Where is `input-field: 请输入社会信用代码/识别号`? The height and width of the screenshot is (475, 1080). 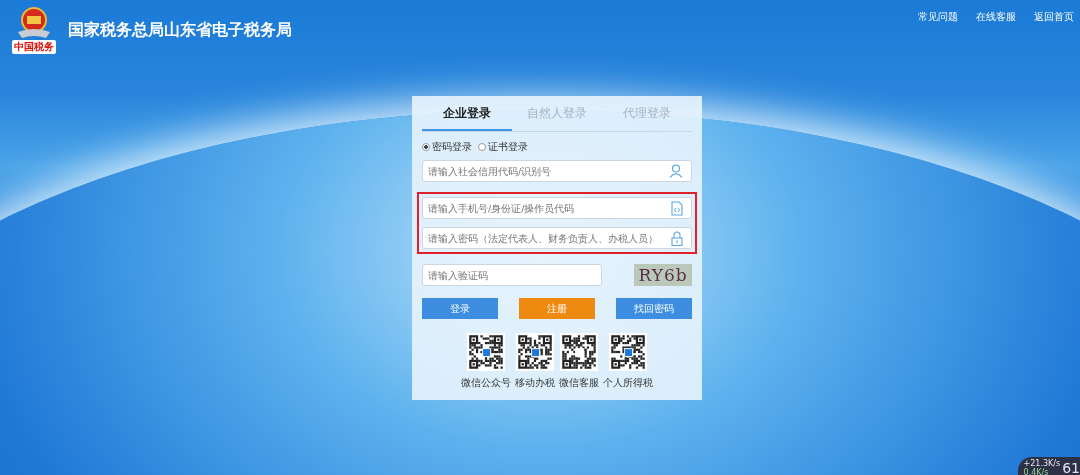 input-field: 请输入社会信用代码/识别号 is located at coordinates (557, 171).